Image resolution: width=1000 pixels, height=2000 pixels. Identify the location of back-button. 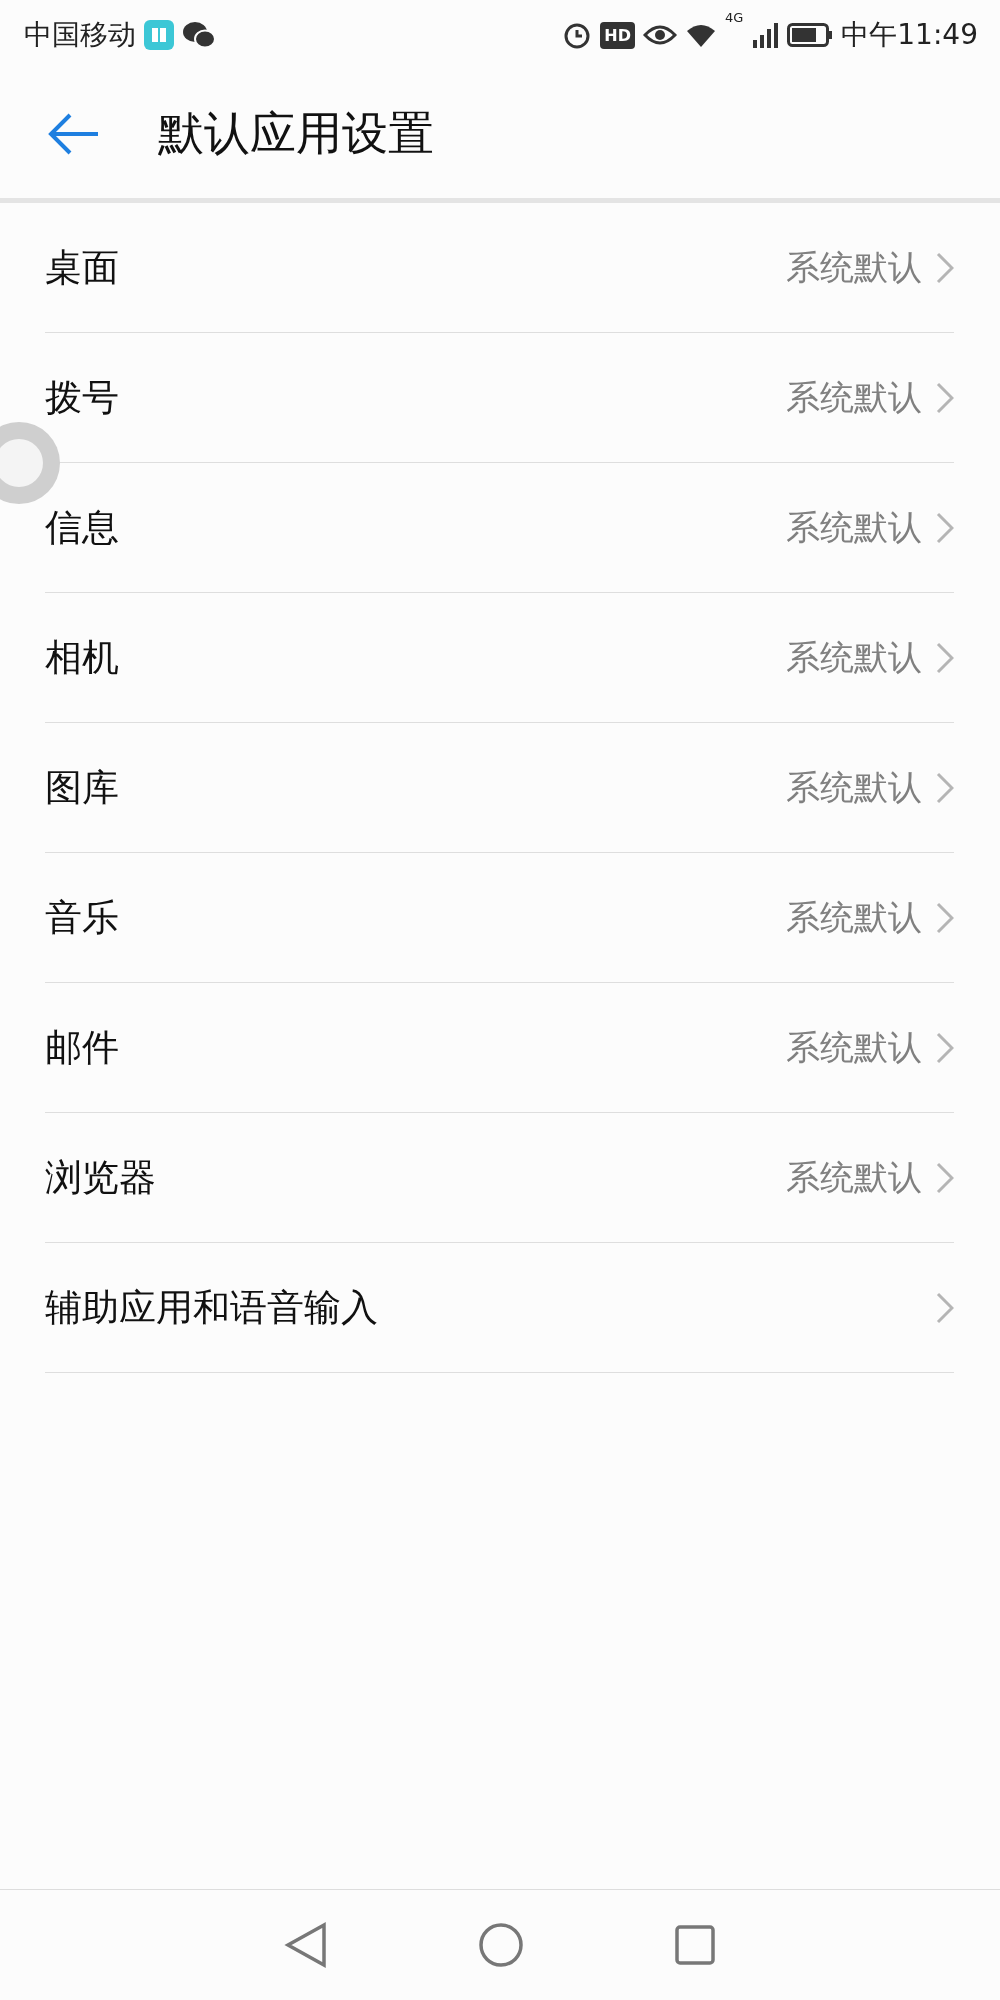
(74, 134).